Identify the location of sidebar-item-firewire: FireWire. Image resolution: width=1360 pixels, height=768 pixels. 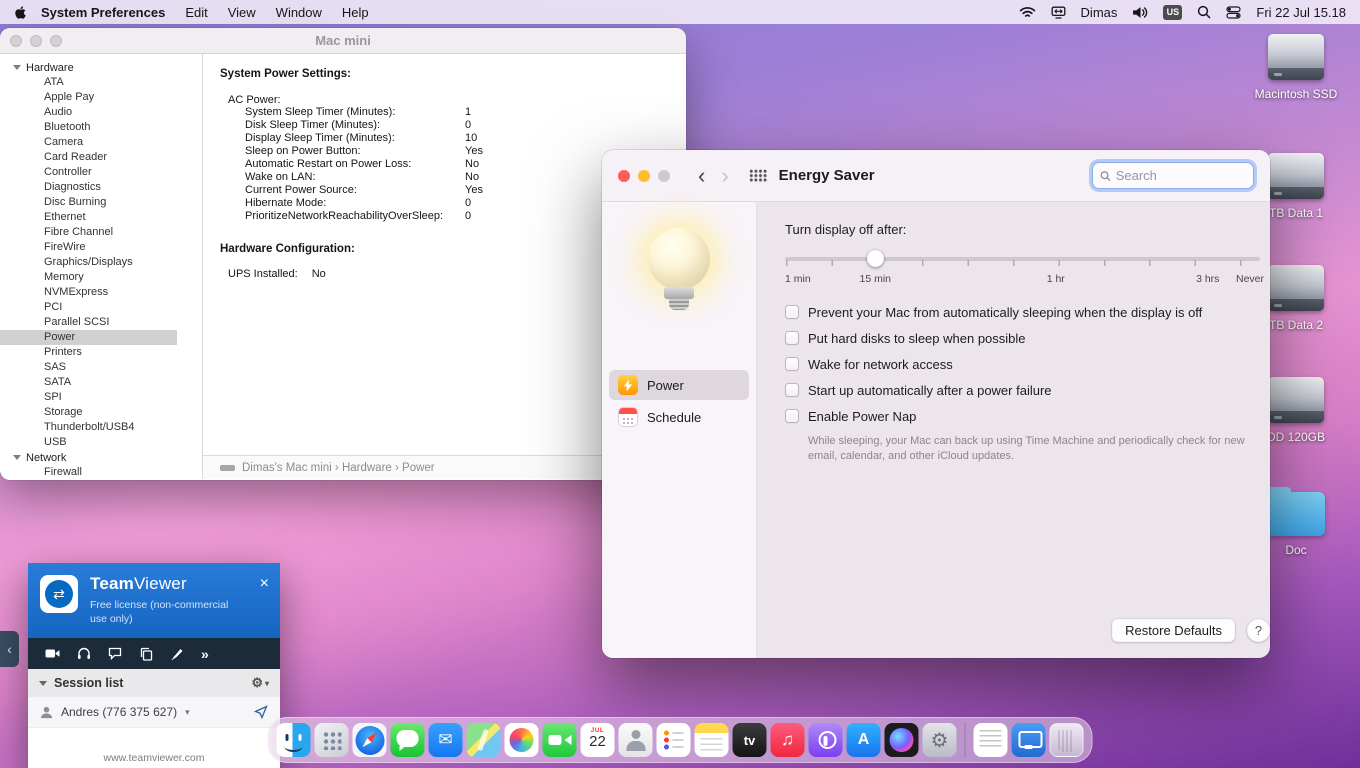
(101, 247).